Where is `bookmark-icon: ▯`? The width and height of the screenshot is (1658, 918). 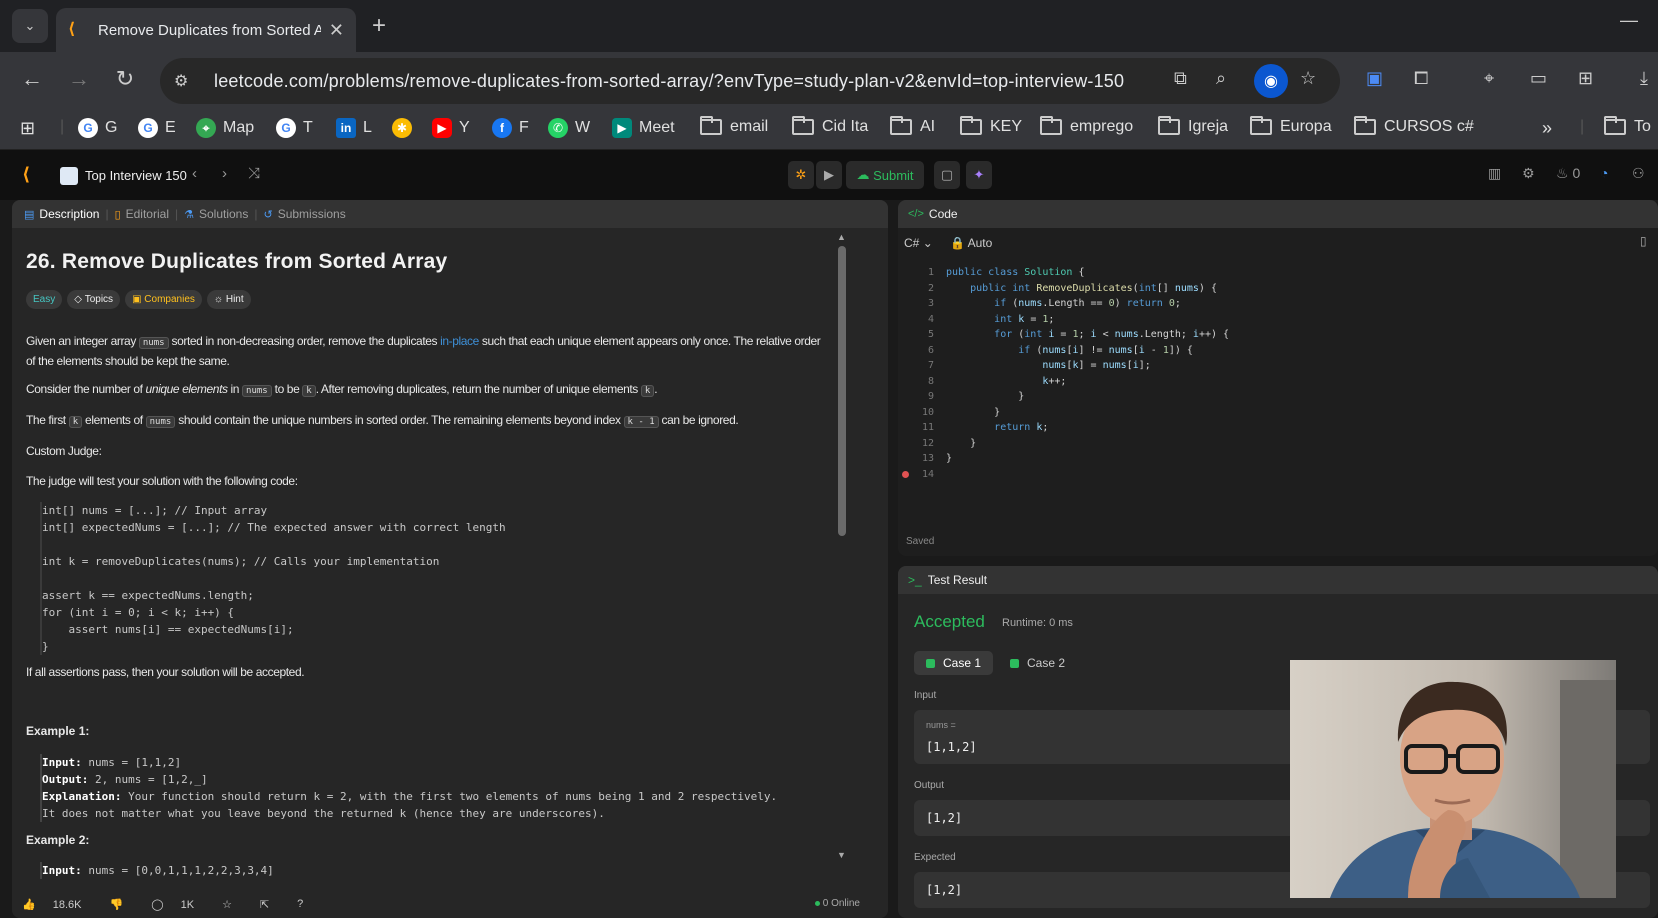
bookmark-icon: ▯ is located at coordinates (1643, 241).